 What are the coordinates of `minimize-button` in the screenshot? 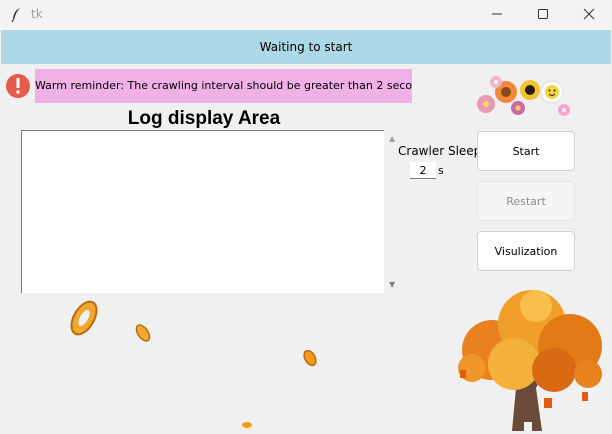 It's located at (497, 15).